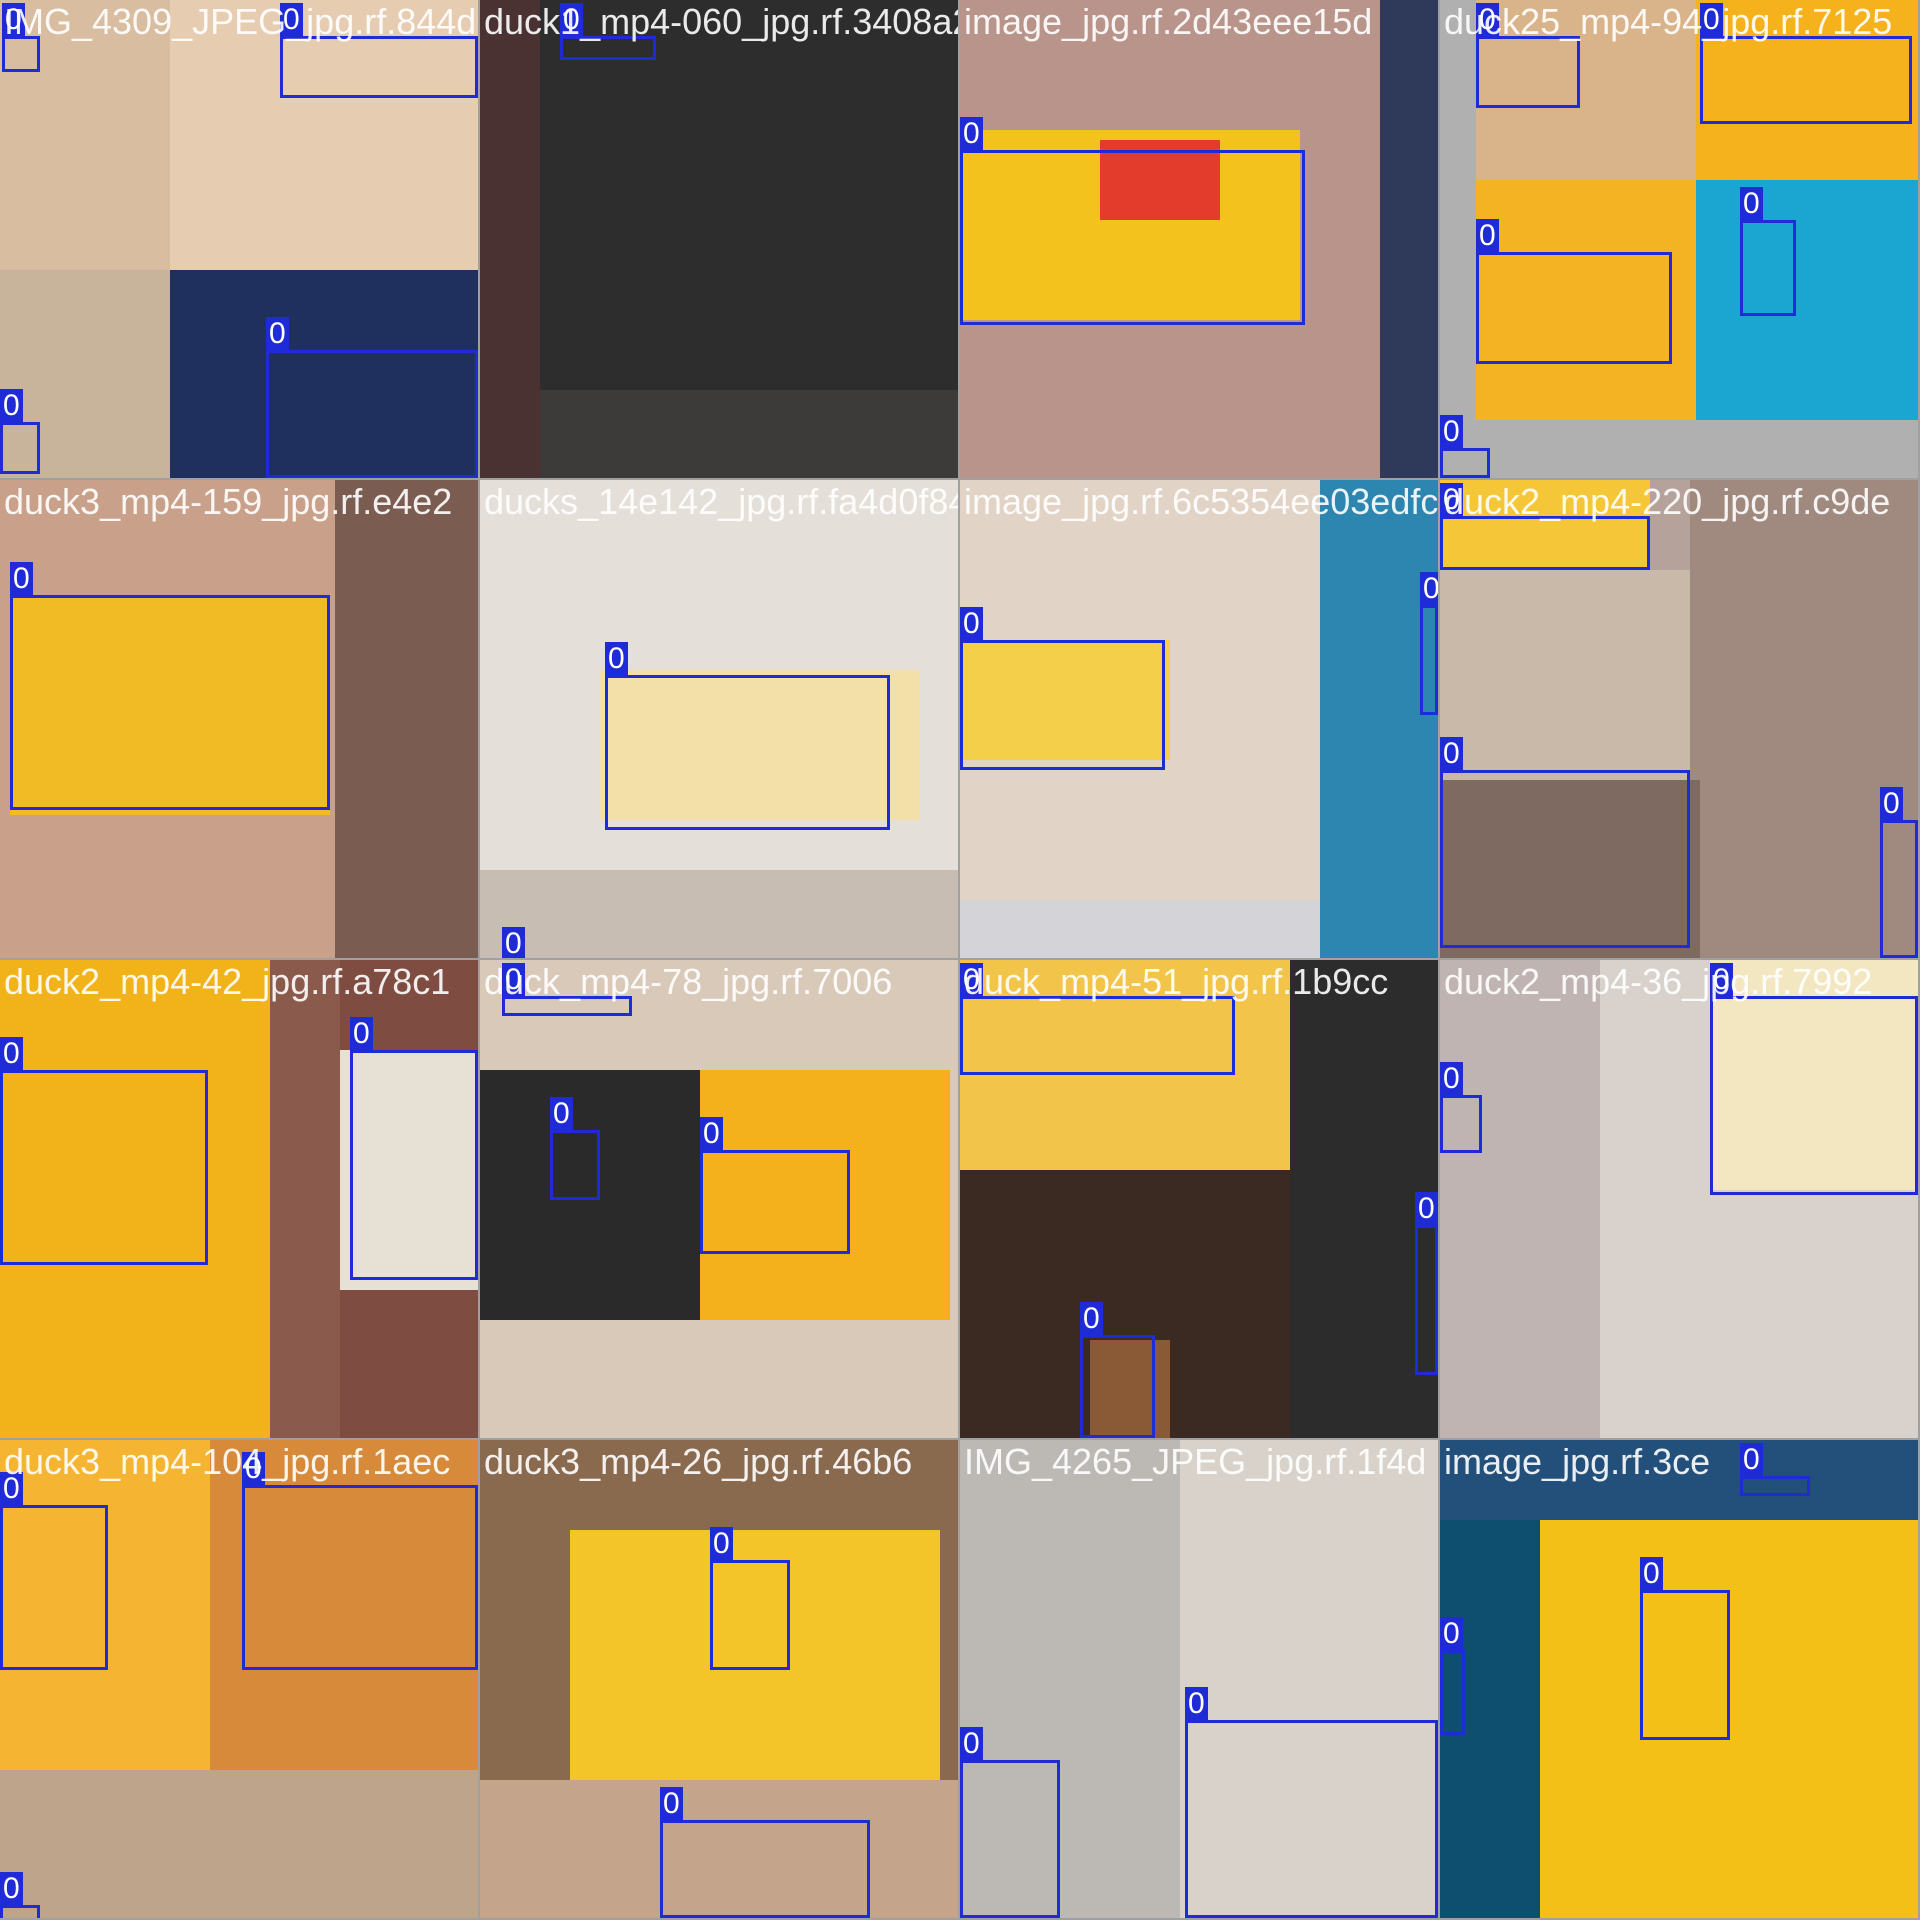  I want to click on mosaic-tile: 0 0 ducks_14e142_jpg.rf.fa4d0f84a, so click(719, 719).